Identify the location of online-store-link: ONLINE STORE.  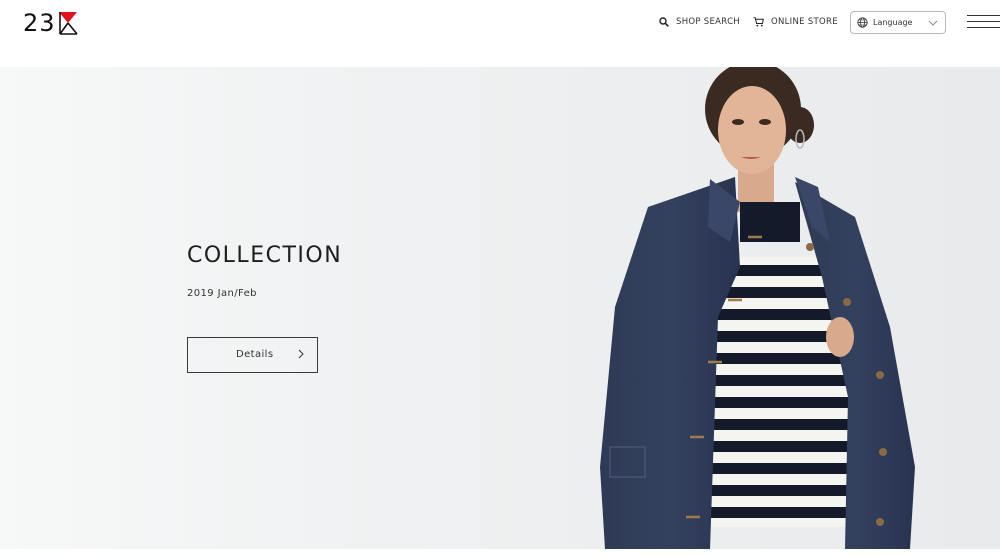
(795, 22).